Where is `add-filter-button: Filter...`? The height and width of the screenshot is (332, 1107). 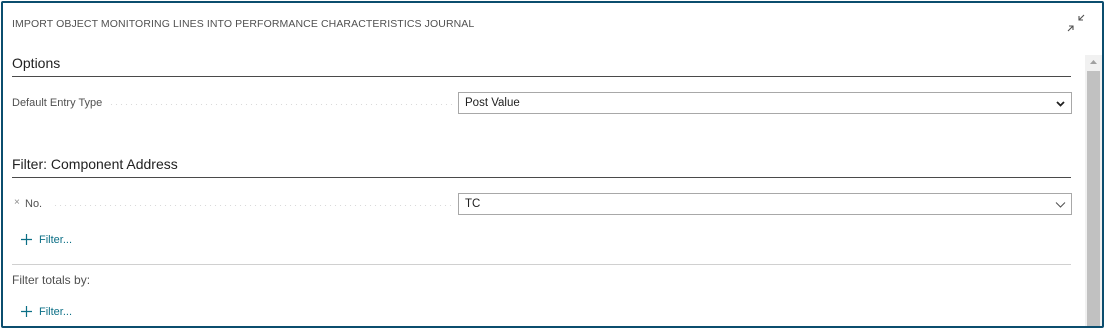 add-filter-button: Filter... is located at coordinates (46, 239).